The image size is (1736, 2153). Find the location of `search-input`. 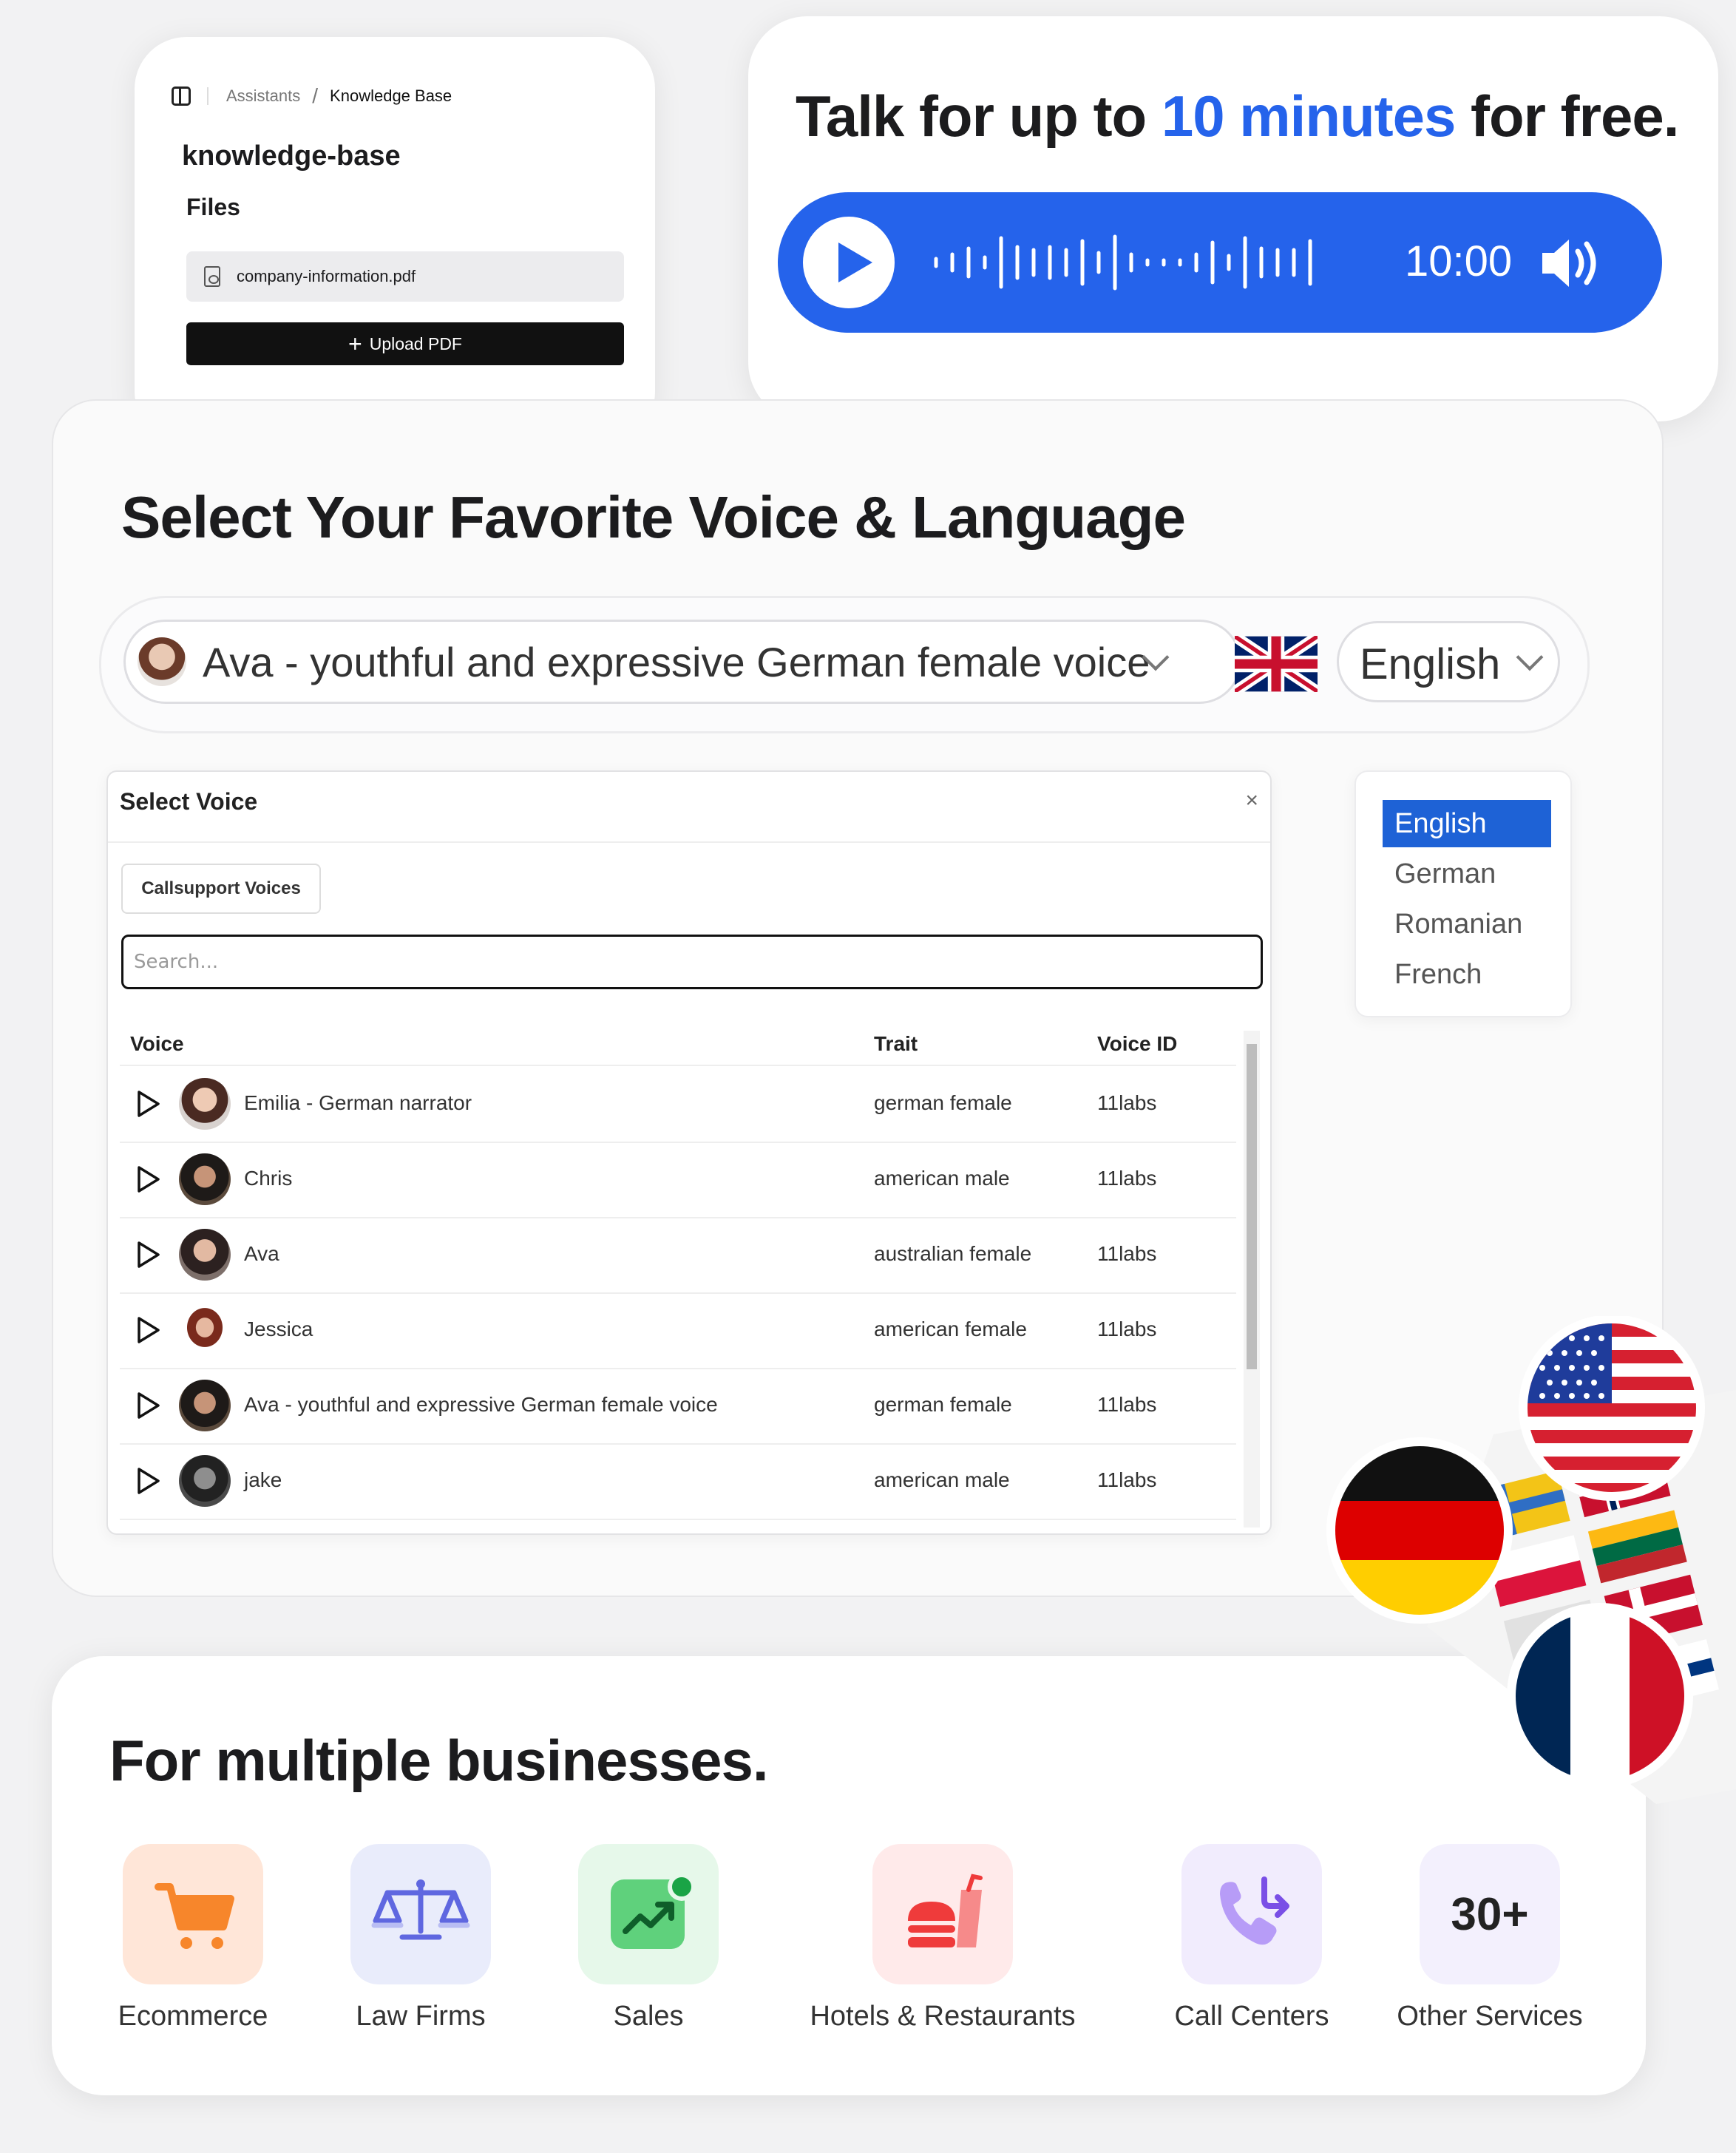

search-input is located at coordinates (692, 962).